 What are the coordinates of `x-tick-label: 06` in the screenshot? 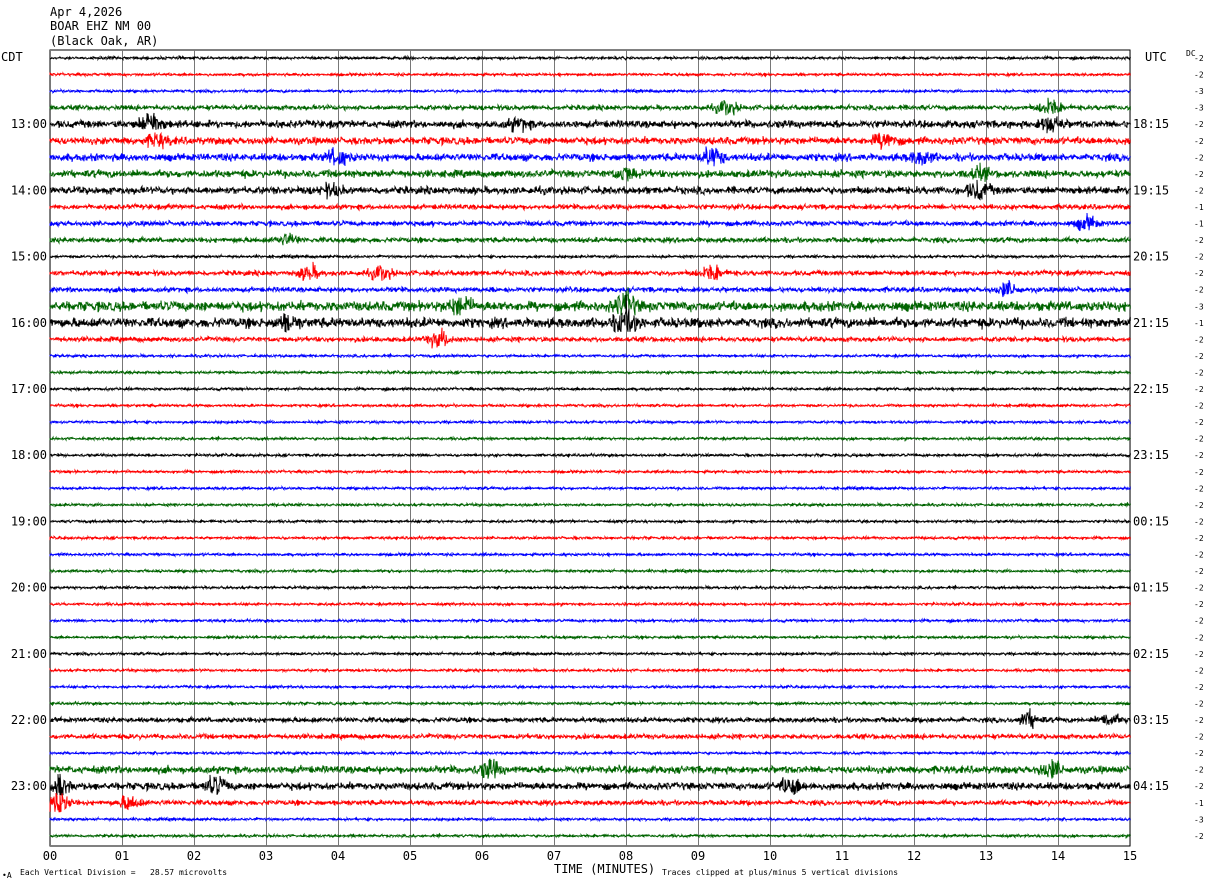 It's located at (482, 856).